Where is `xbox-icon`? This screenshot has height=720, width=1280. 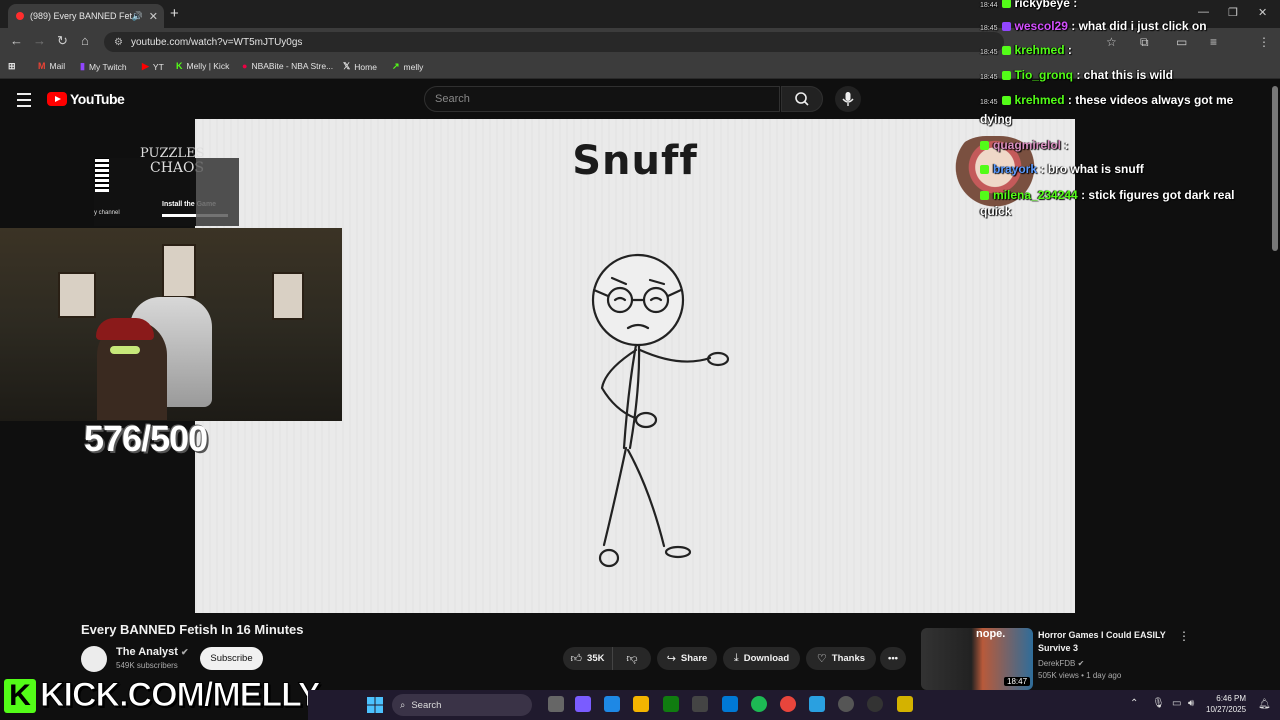 xbox-icon is located at coordinates (671, 704).